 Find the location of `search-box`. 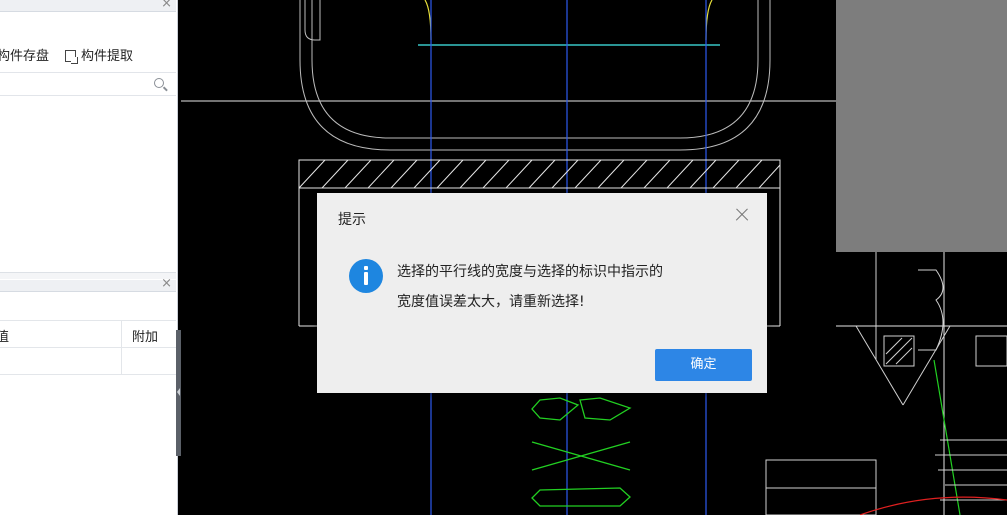

search-box is located at coordinates (88, 84).